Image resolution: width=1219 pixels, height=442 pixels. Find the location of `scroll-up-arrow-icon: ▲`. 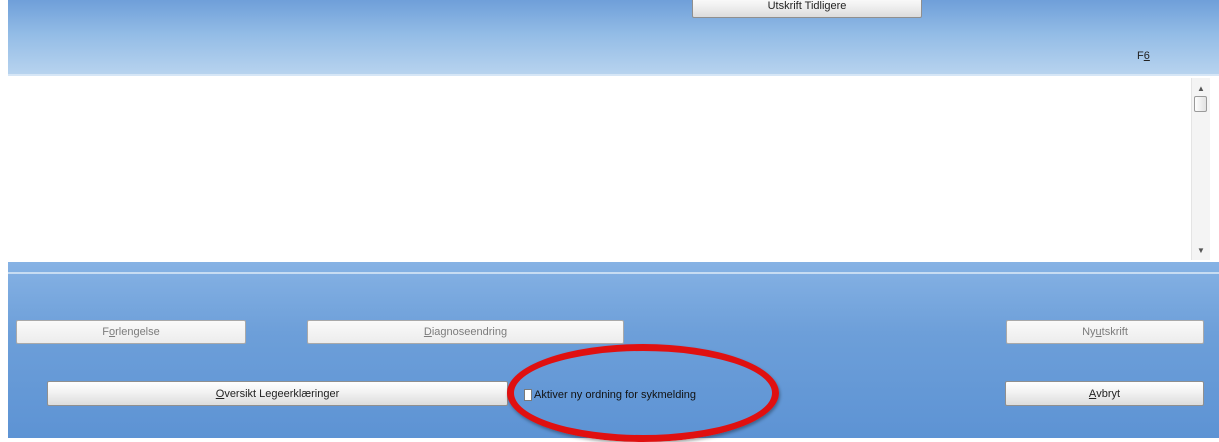

scroll-up-arrow-icon: ▲ is located at coordinates (1201, 88).